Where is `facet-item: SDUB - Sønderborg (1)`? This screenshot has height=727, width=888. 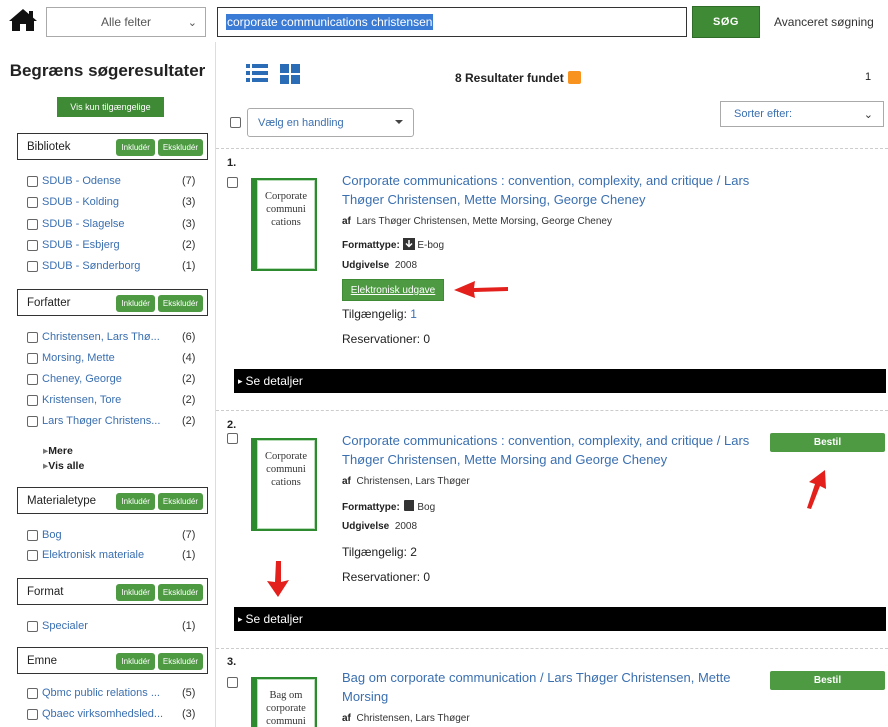
facet-item: SDUB - Sønderborg (1) is located at coordinates (112, 266).